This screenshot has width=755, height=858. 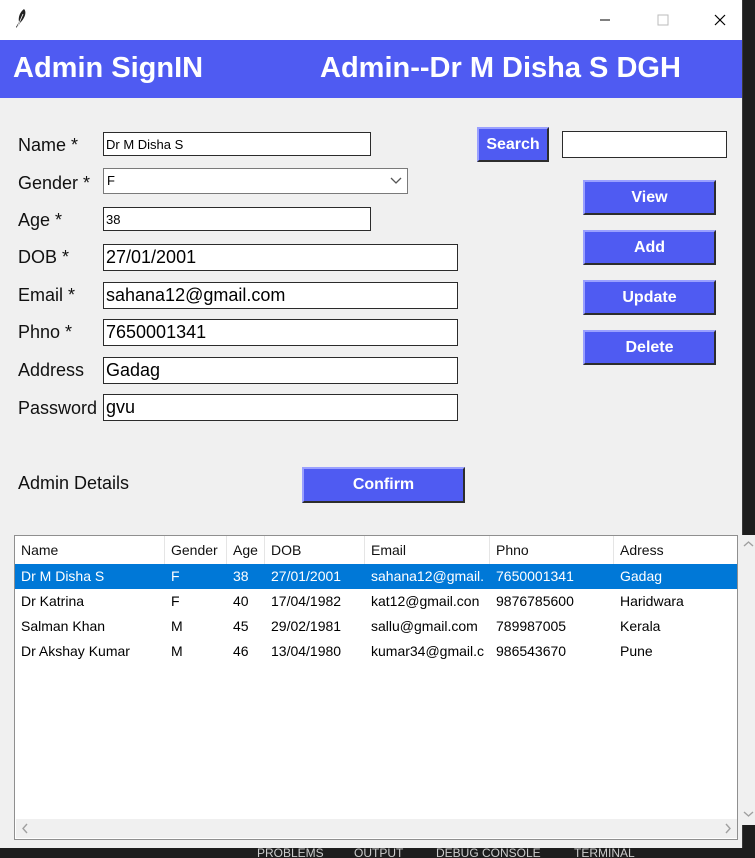 I want to click on cell-age: 40, so click(x=241, y=601).